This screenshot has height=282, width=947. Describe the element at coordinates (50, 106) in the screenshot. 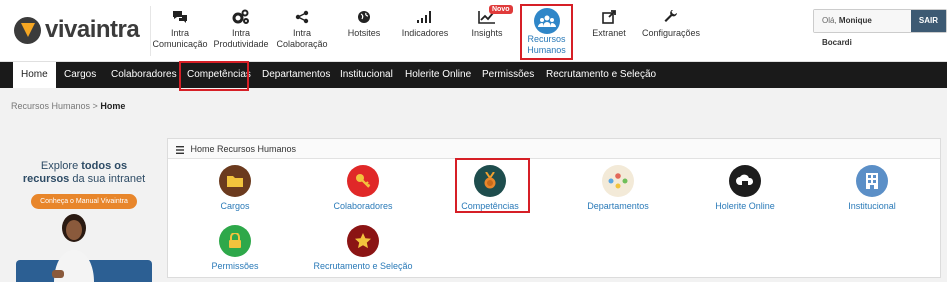

I see `breadcrumb-parent: Recursos Humanos` at that location.